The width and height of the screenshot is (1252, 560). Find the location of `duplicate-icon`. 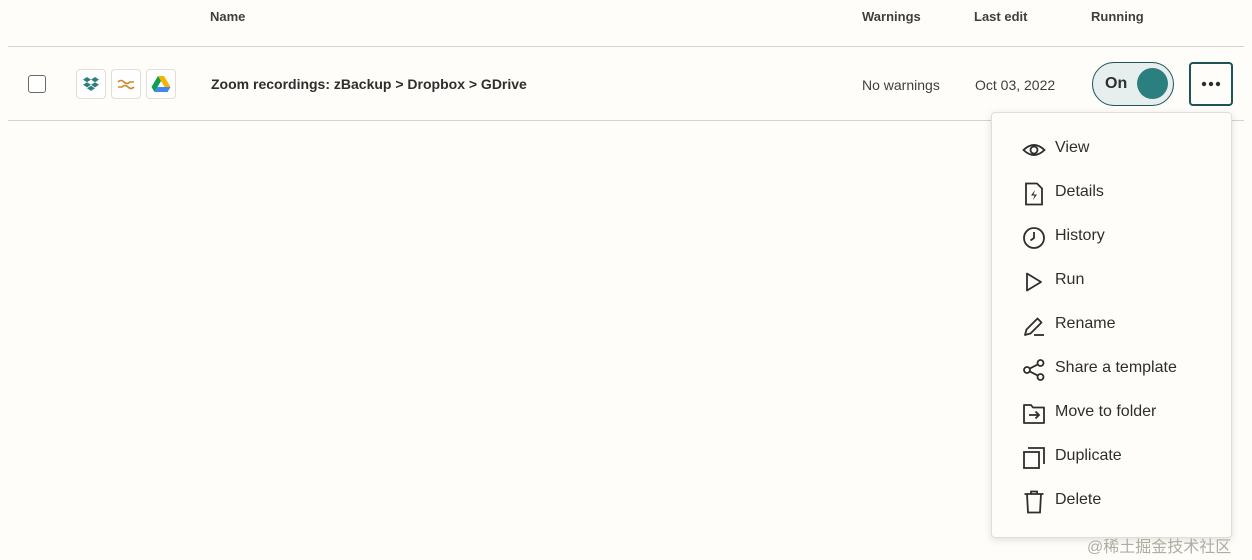

duplicate-icon is located at coordinates (1034, 458).